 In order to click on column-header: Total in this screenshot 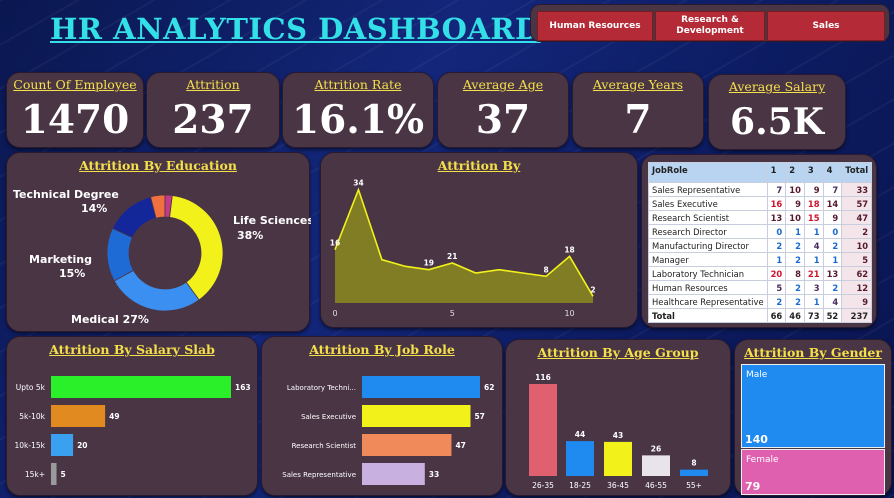, I will do `click(857, 172)`.